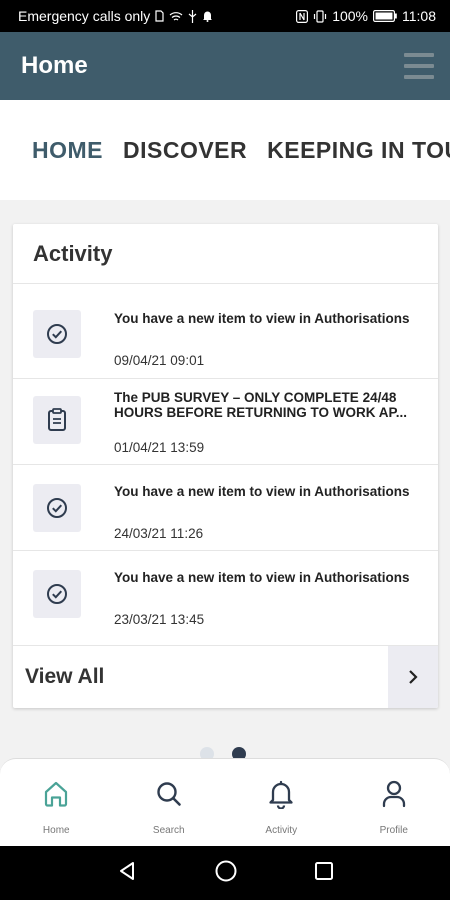  What do you see at coordinates (192, 16) in the screenshot?
I see `usb-icon` at bounding box center [192, 16].